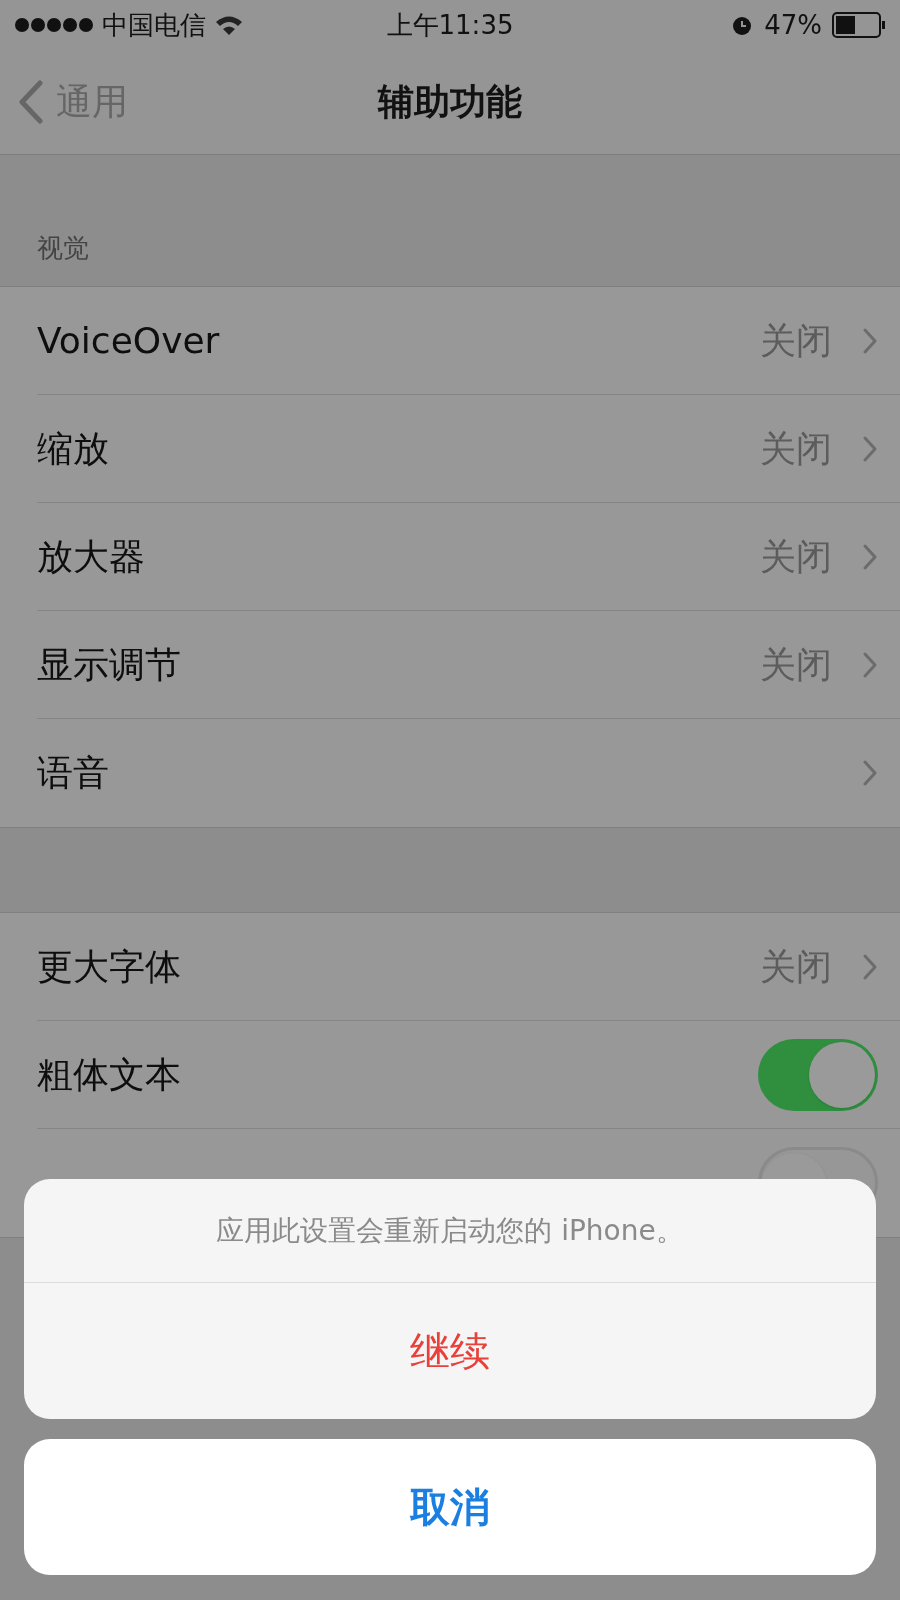 The image size is (900, 1600). I want to click on page-title: 辅助功能, so click(450, 102).